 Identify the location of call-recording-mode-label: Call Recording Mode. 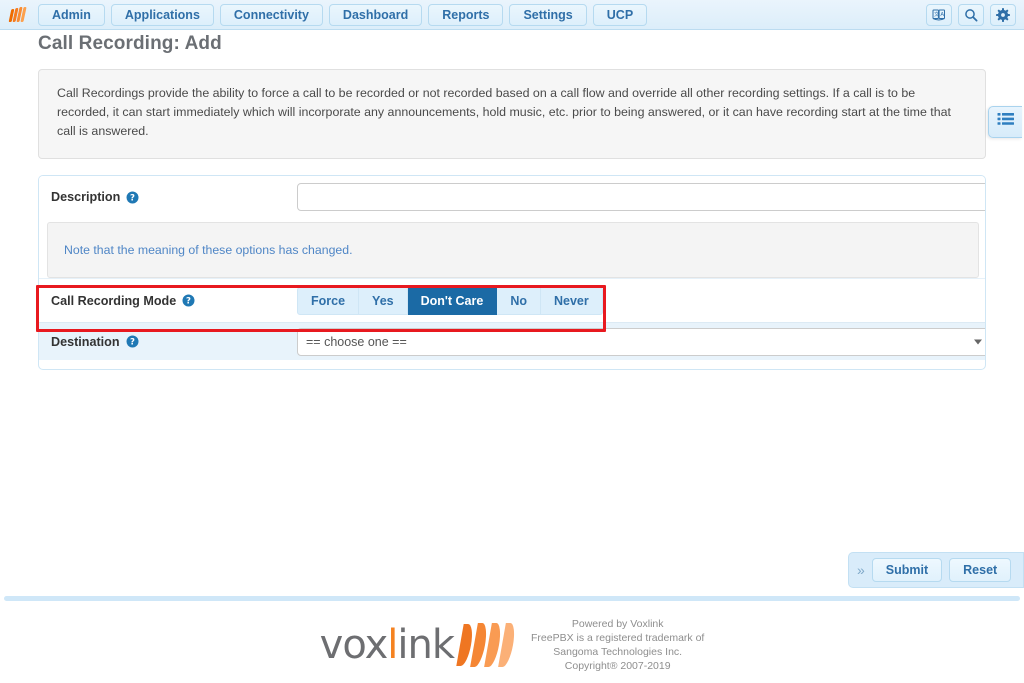
(114, 300).